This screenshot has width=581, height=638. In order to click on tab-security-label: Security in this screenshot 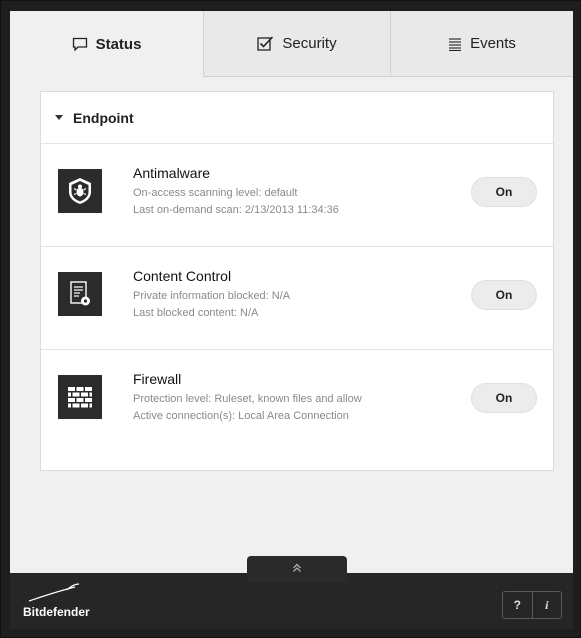, I will do `click(309, 43)`.